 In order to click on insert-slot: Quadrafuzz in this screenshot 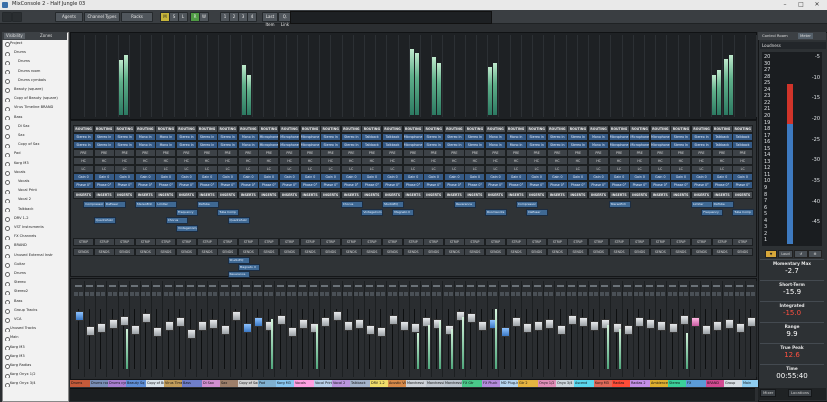, I will do `click(104, 220)`.